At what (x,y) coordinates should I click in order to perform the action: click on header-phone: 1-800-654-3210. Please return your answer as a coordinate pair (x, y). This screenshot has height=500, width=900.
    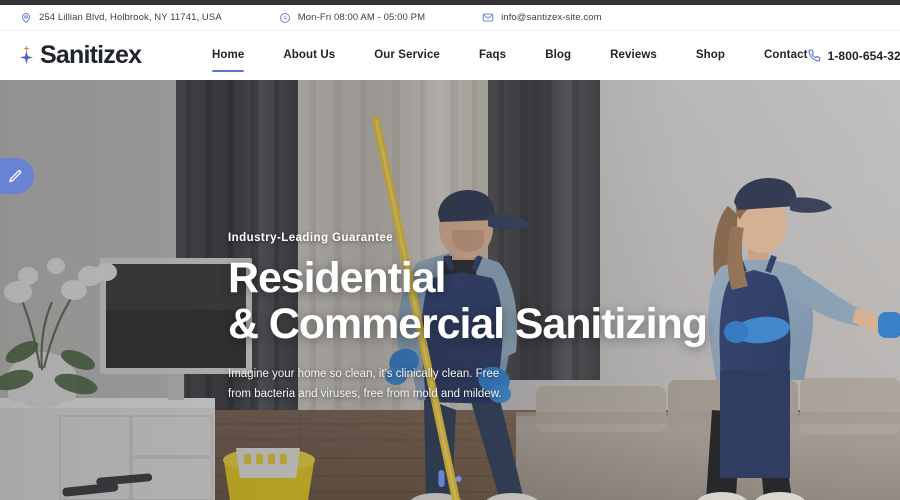
    Looking at the image, I should click on (853, 55).